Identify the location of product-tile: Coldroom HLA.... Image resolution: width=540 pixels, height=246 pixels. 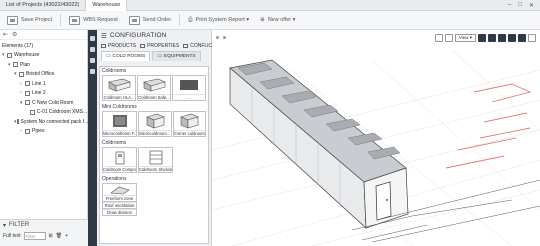
(119, 88).